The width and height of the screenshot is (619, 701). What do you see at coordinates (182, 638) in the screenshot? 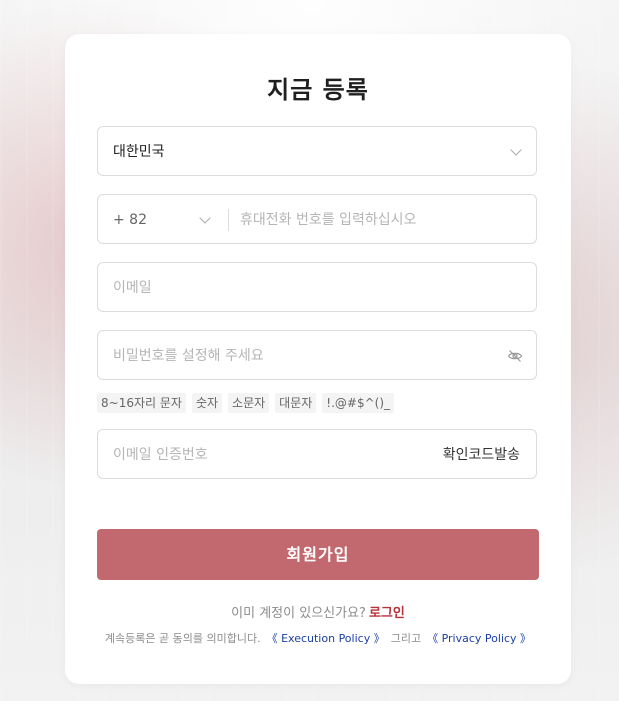
I see `agree-text: 계속등록은 곧 동의를 의미합니다.` at bounding box center [182, 638].